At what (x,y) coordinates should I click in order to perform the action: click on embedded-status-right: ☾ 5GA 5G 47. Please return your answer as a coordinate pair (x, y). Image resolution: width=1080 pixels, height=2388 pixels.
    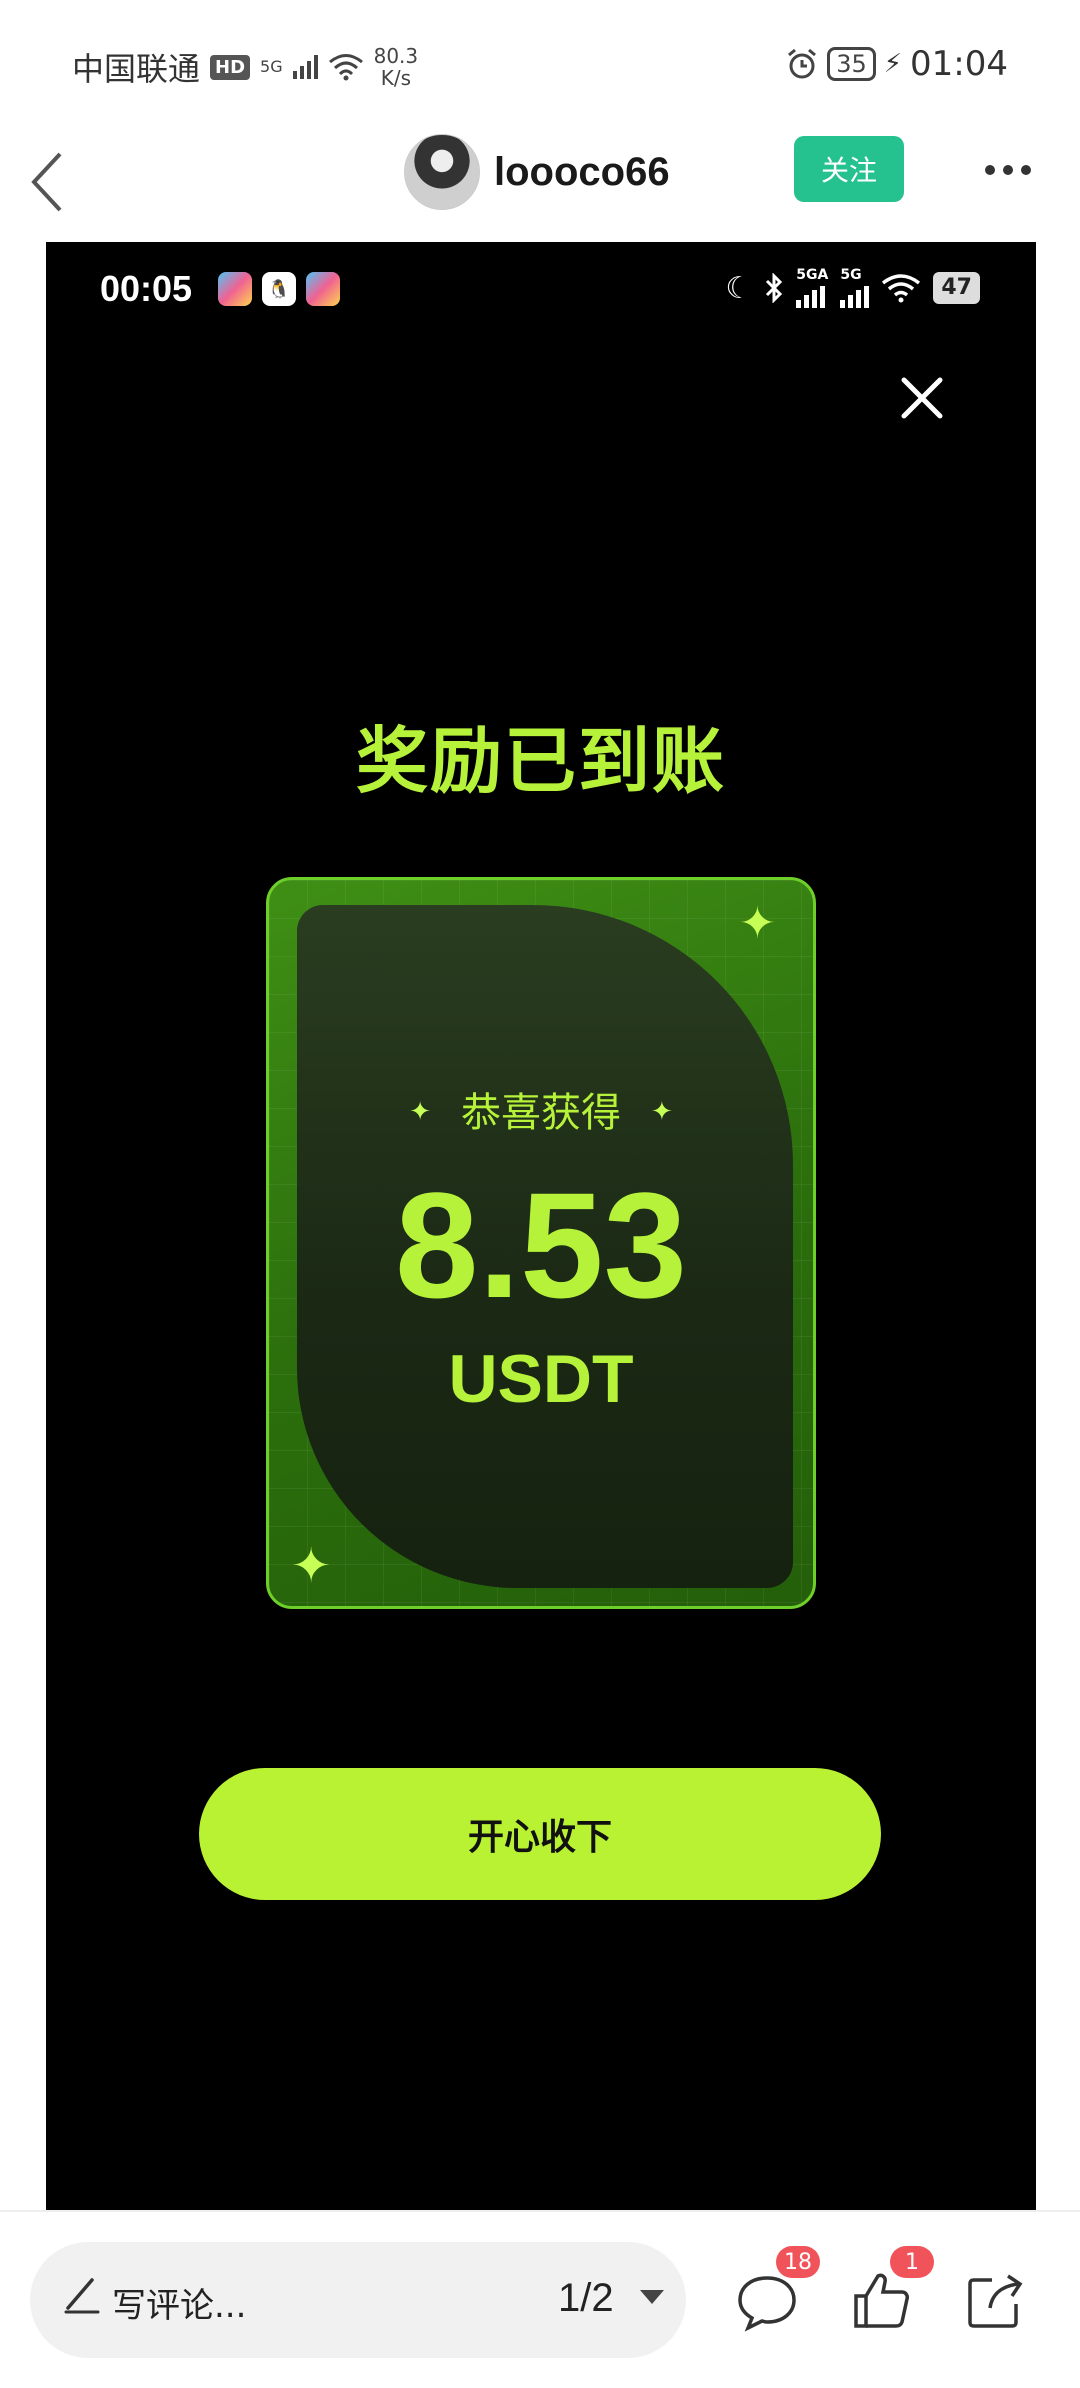
    Looking at the image, I should click on (852, 288).